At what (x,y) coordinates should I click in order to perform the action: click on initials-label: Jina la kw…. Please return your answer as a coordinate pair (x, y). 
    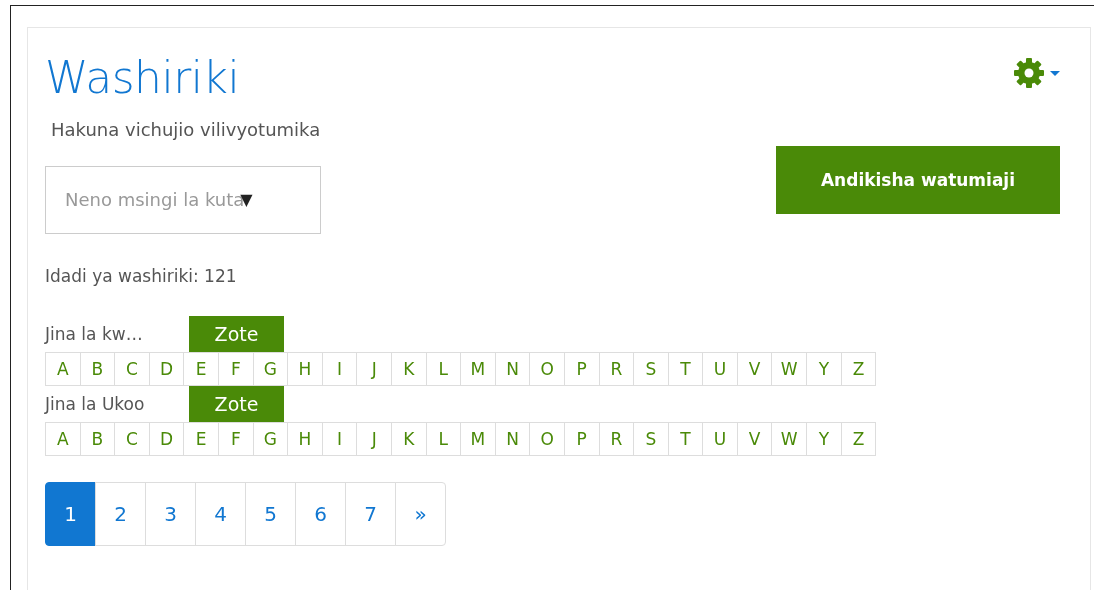
    Looking at the image, I should click on (94, 333).